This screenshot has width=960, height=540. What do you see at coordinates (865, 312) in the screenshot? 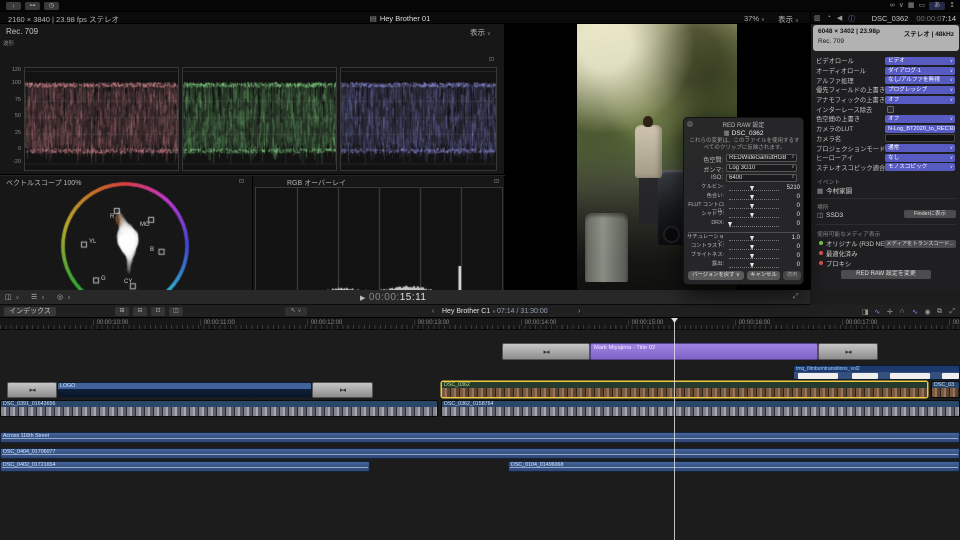
I see `trim-icon: ◨` at bounding box center [865, 312].